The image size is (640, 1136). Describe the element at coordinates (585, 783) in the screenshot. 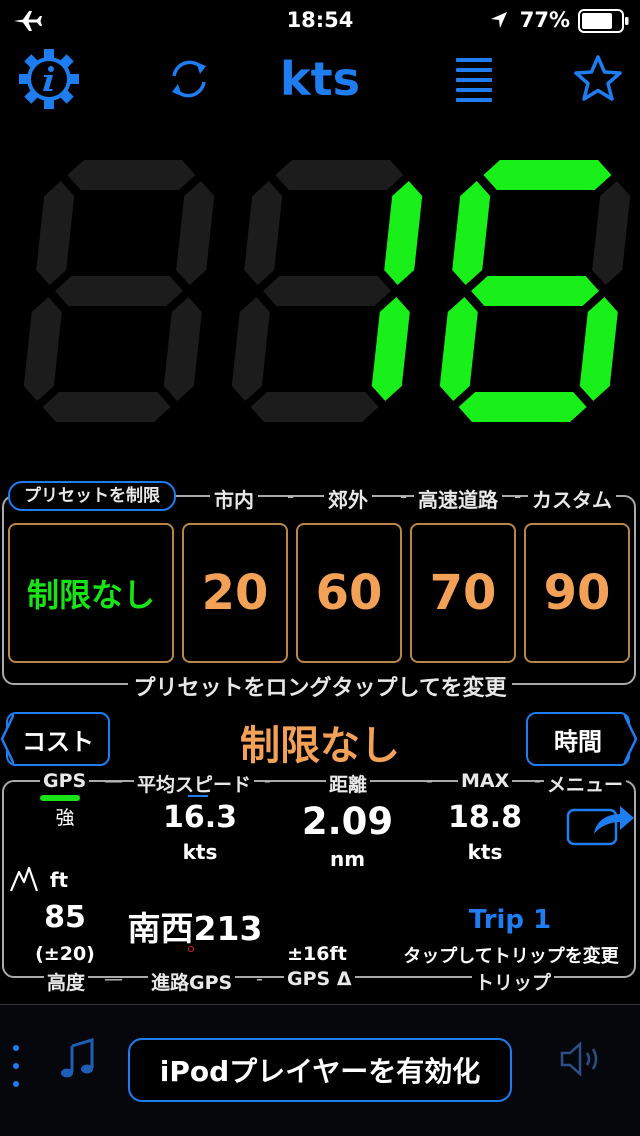

I see `menu-label: メニュー` at that location.